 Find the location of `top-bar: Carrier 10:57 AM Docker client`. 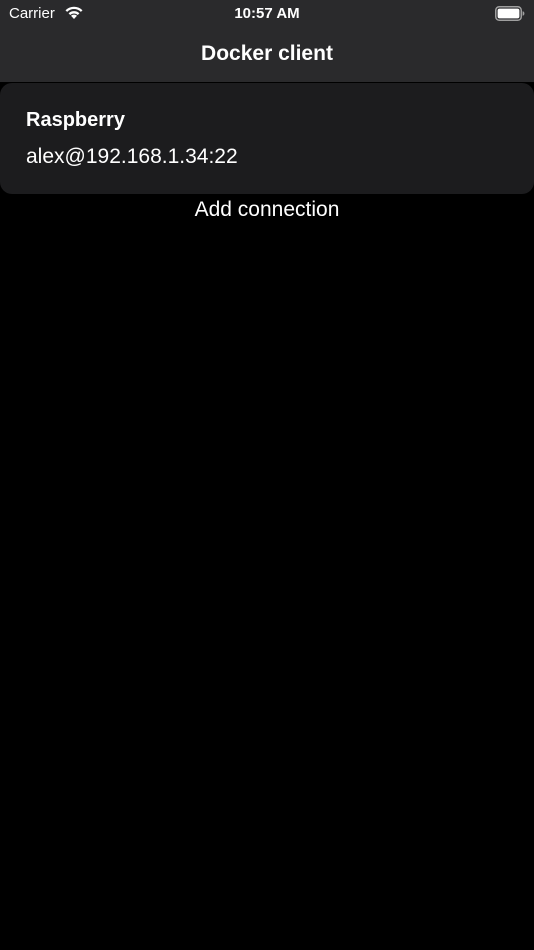

top-bar: Carrier 10:57 AM Docker client is located at coordinates (267, 41).